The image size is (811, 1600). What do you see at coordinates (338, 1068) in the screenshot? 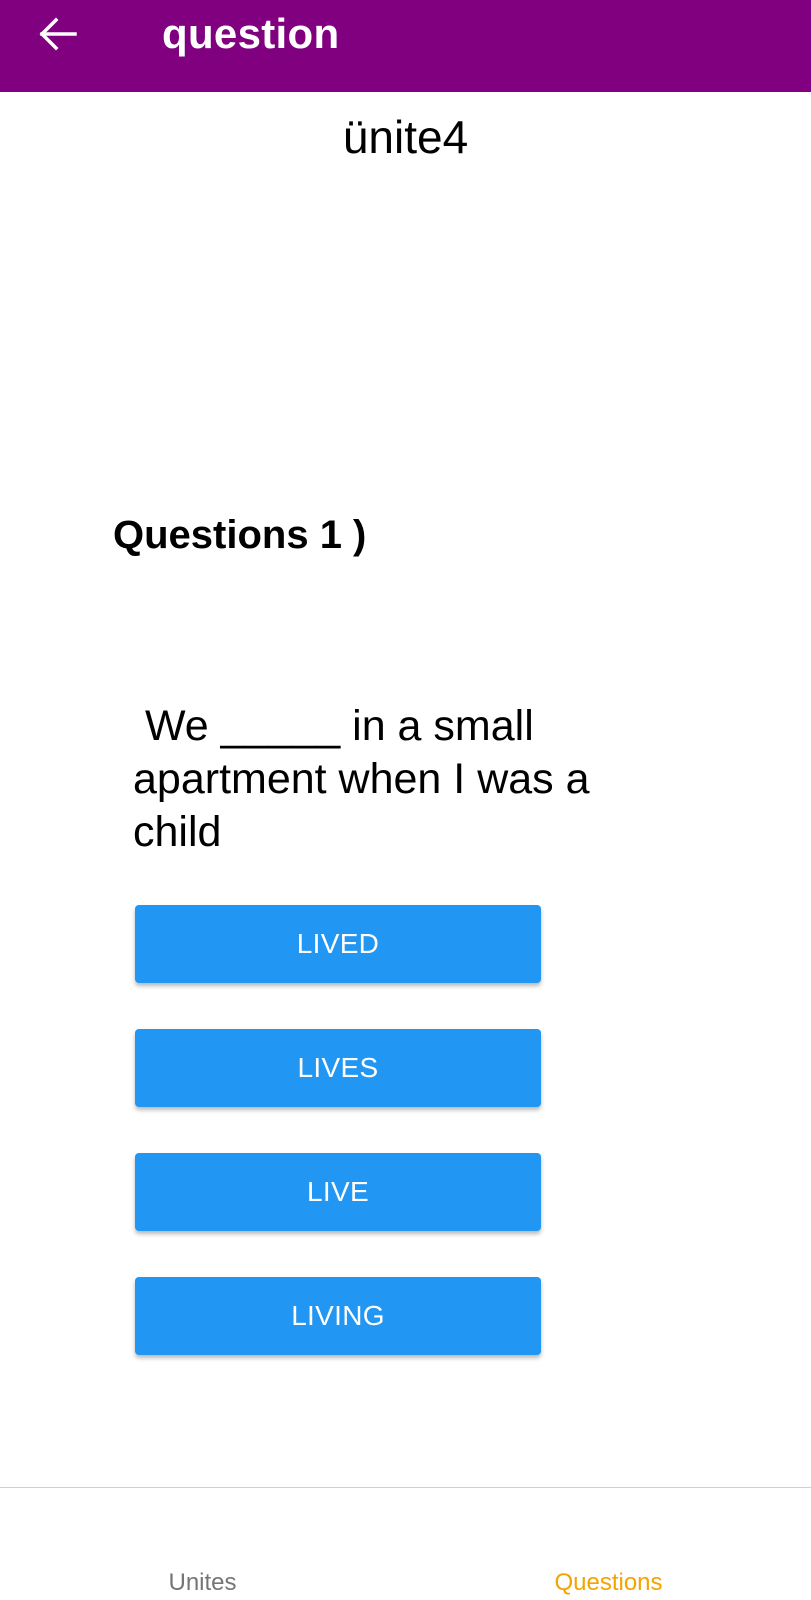
I see `answer-button-lives: LIVES` at bounding box center [338, 1068].